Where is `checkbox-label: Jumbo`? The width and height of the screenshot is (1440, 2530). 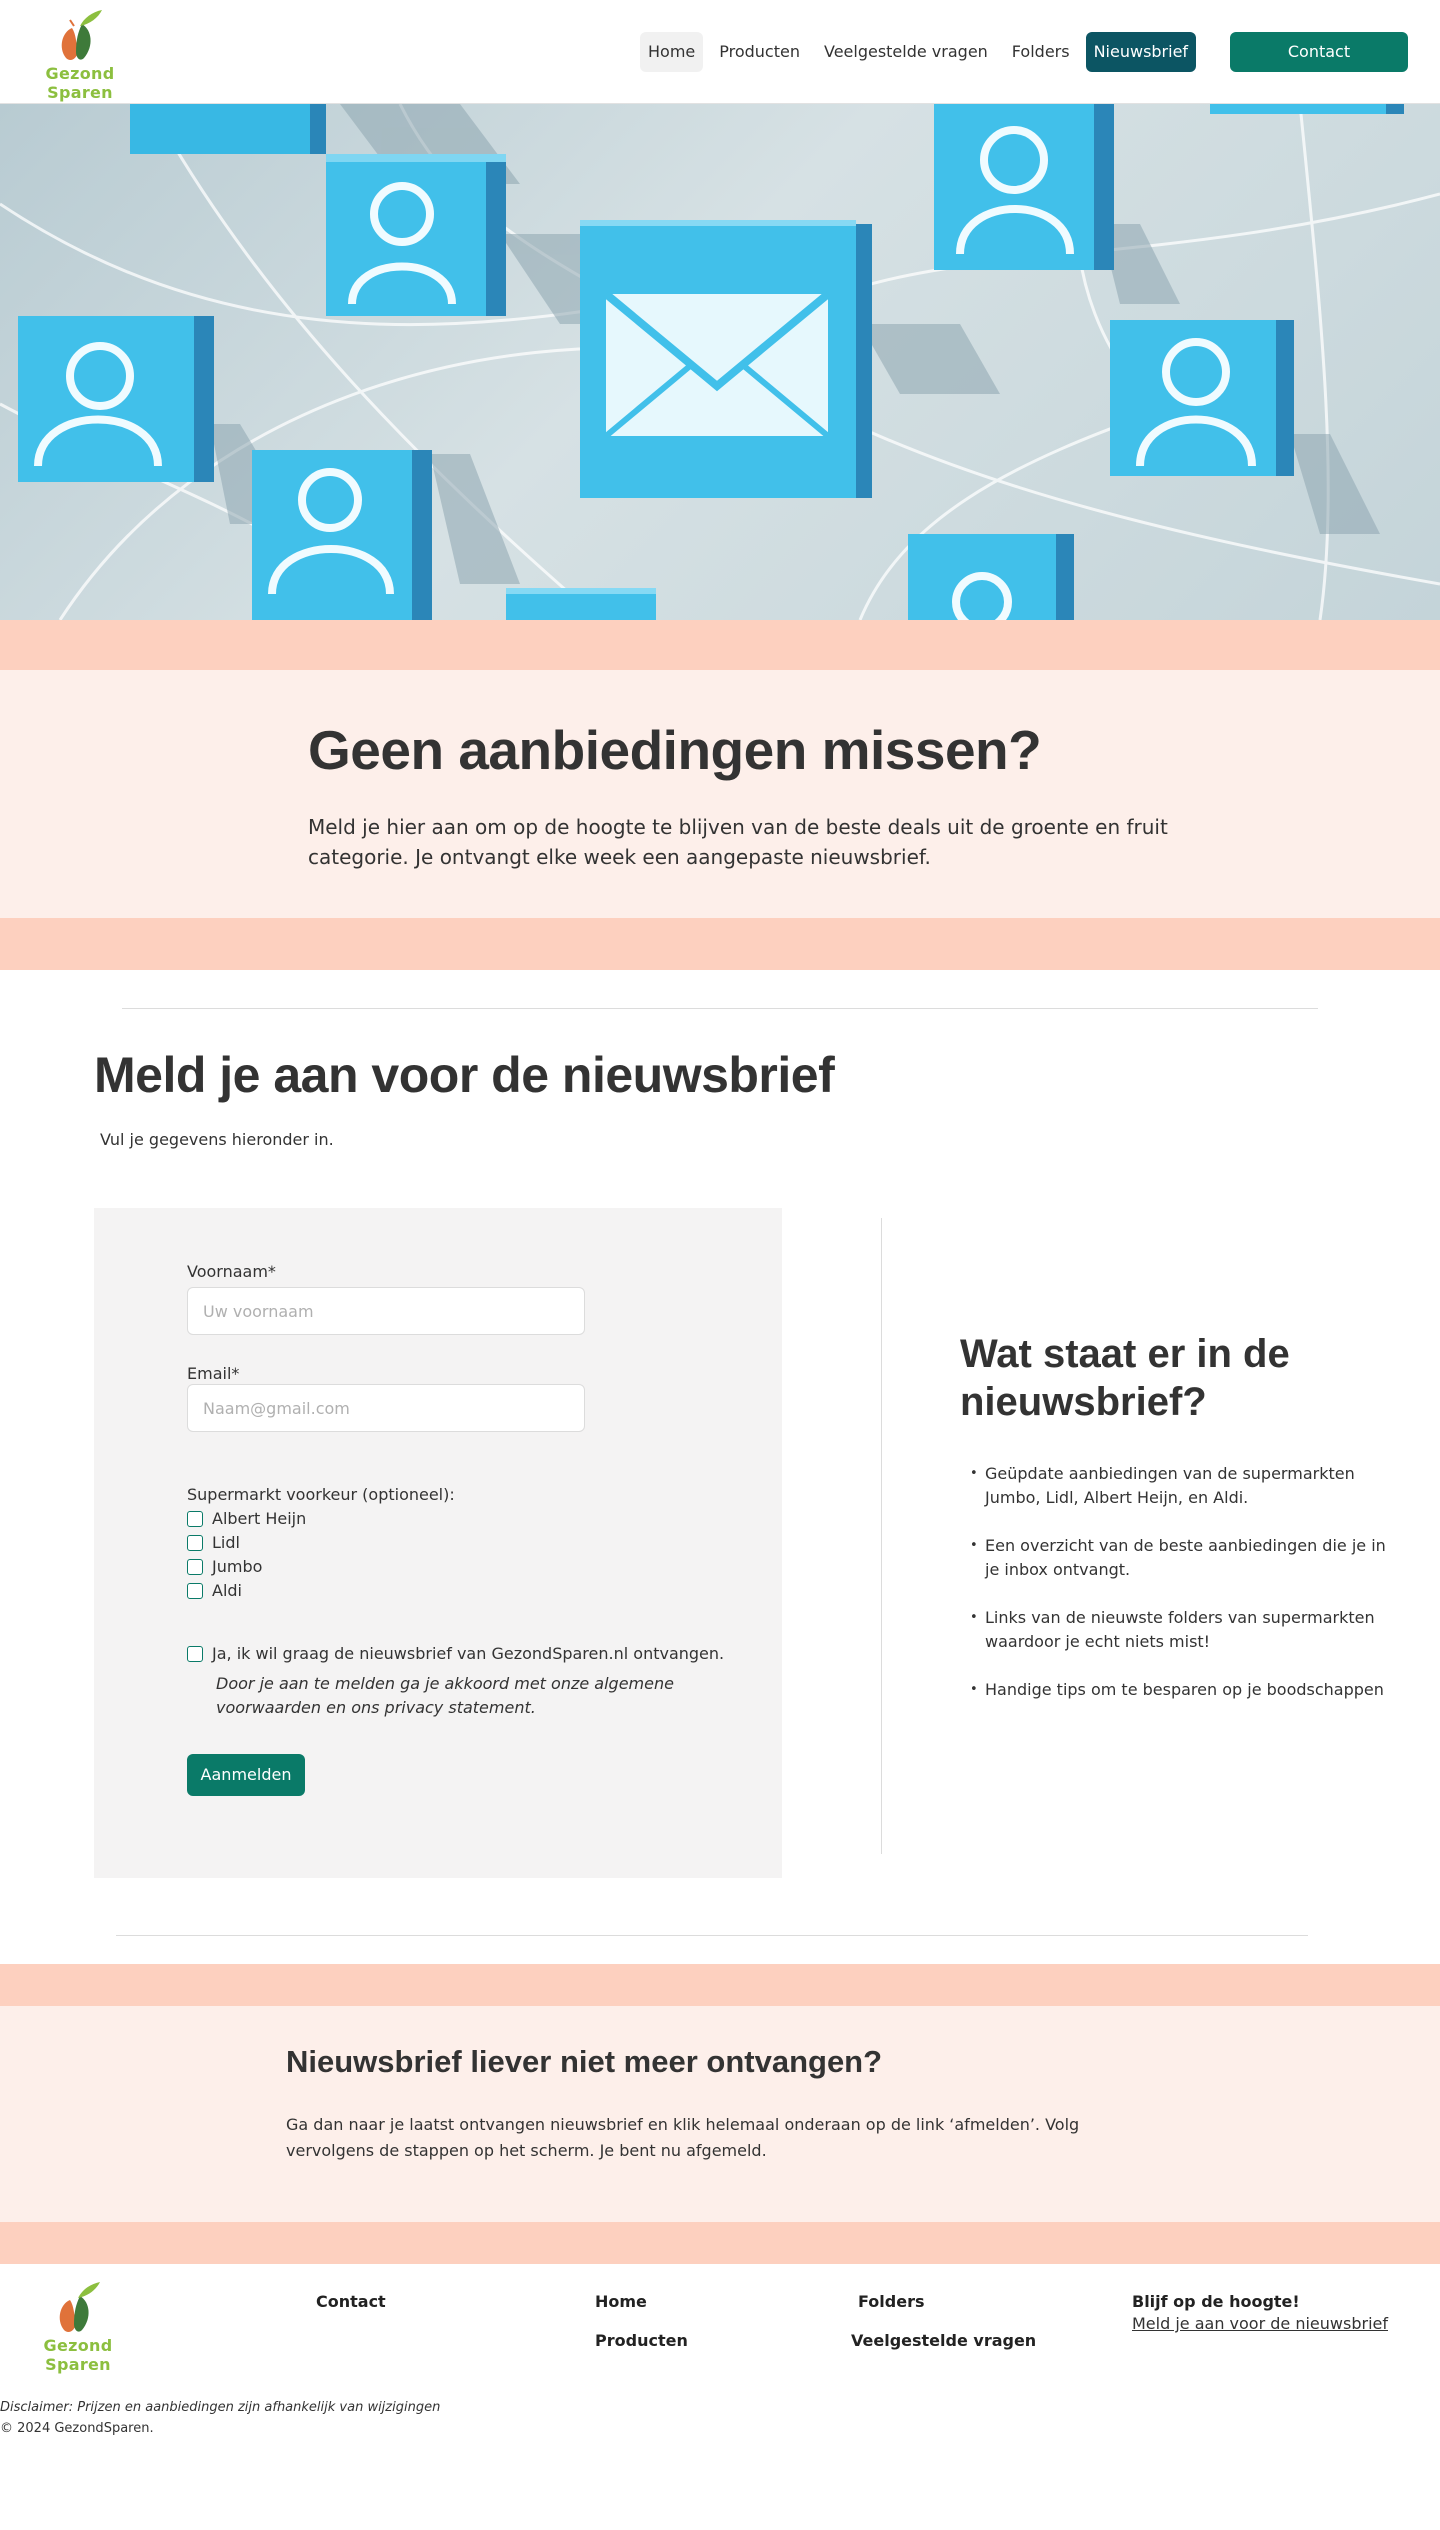
checkbox-label: Jumbo is located at coordinates (237, 1566).